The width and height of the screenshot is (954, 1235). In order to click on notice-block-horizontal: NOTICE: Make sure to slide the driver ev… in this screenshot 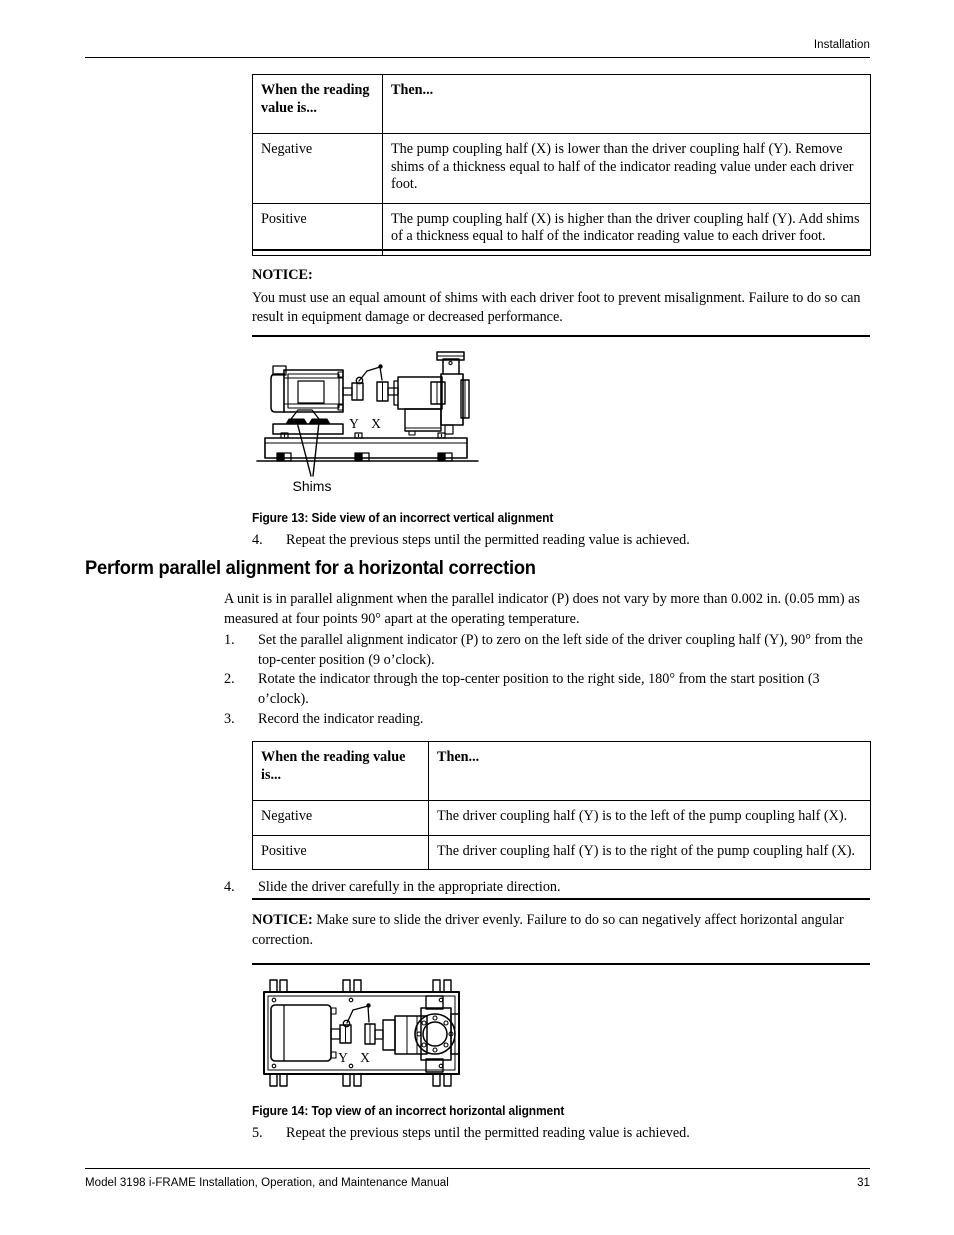, I will do `click(561, 931)`.